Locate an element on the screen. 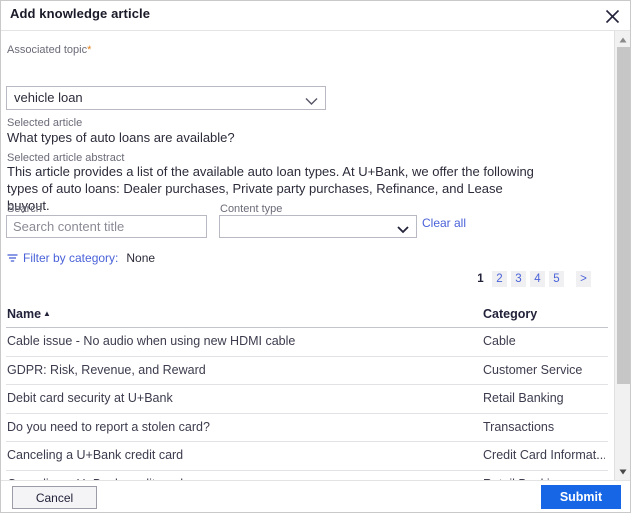 This screenshot has width=631, height=513. content-type-label: Content type is located at coordinates (251, 209).